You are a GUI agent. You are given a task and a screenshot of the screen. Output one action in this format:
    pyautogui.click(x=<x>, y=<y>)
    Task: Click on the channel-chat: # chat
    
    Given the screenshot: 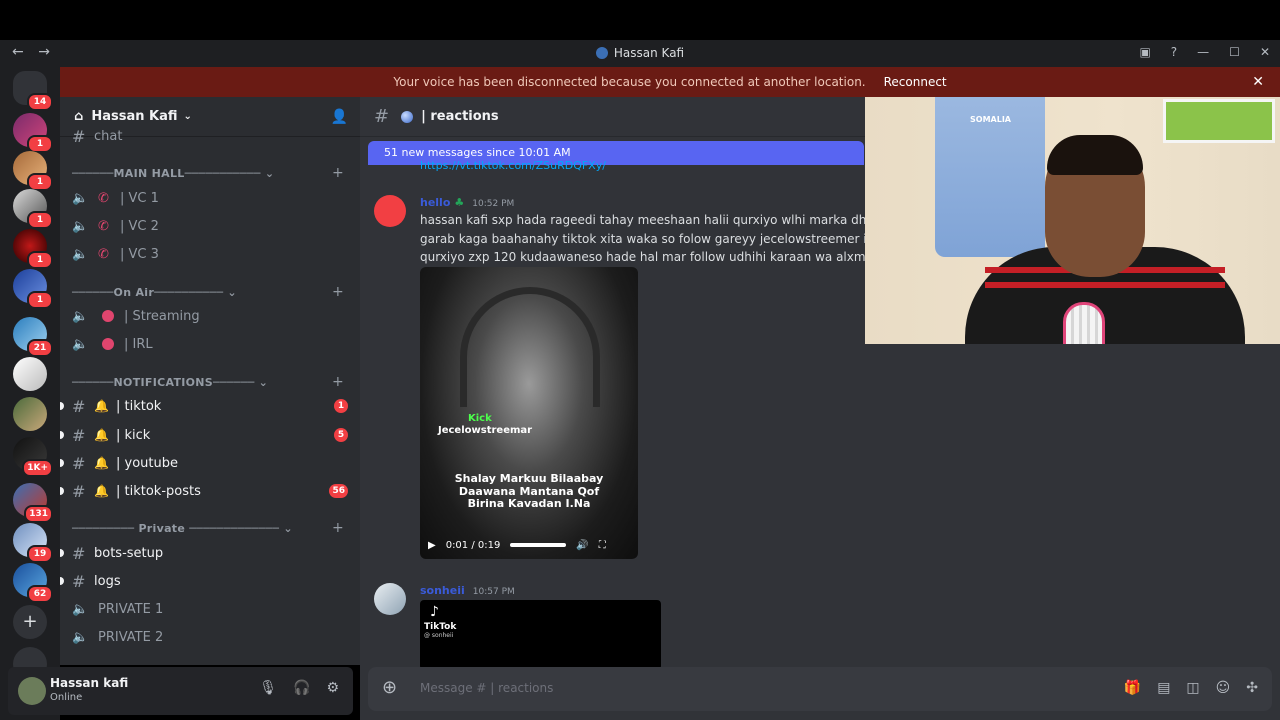 What is the action you would take?
    pyautogui.click(x=212, y=136)
    